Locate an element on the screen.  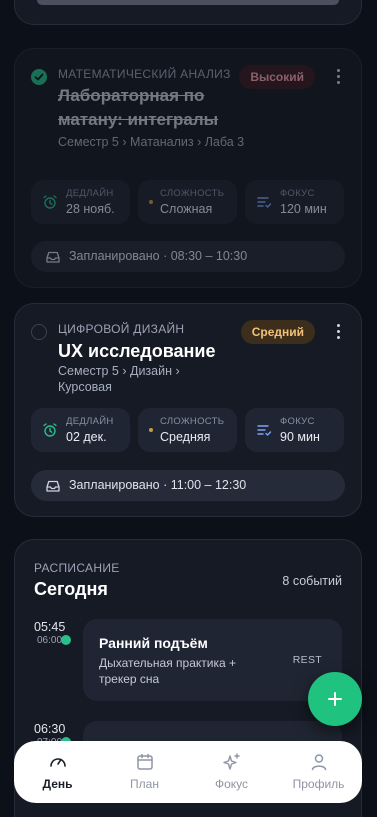
task-checkbox is located at coordinates (39, 332).